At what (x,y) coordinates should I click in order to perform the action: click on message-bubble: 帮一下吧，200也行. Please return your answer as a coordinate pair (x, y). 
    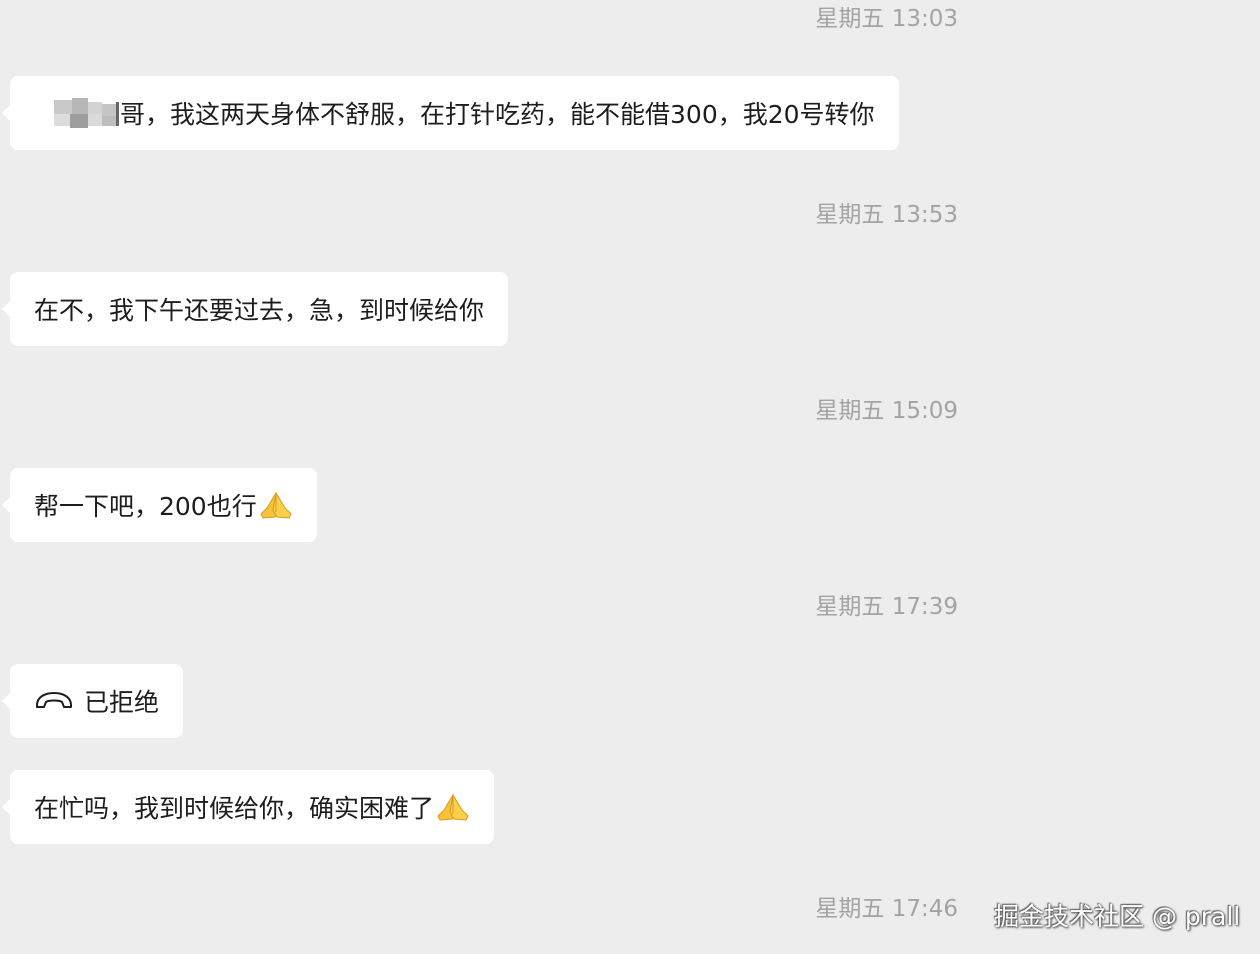
    Looking at the image, I should click on (159, 505).